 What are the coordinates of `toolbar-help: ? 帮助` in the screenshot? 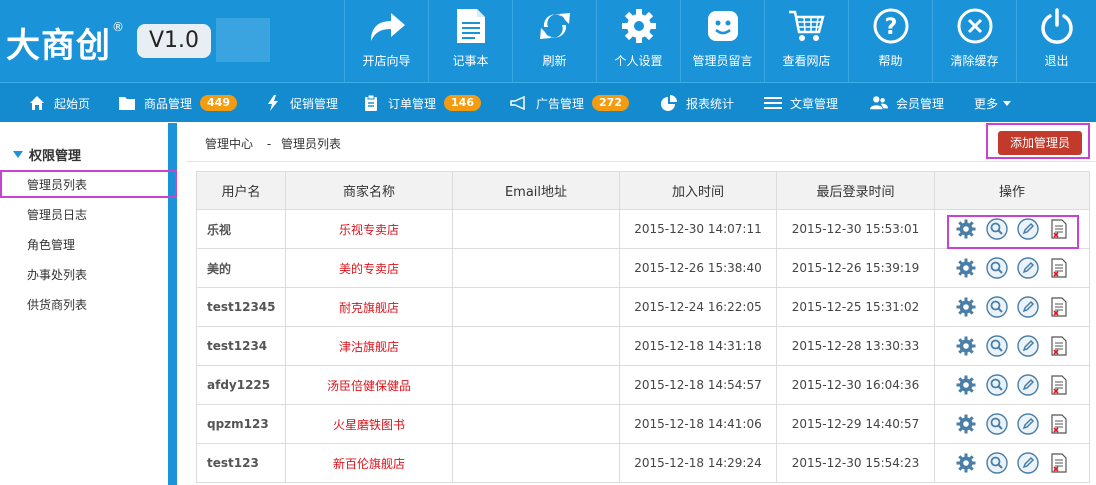 It's located at (890, 41).